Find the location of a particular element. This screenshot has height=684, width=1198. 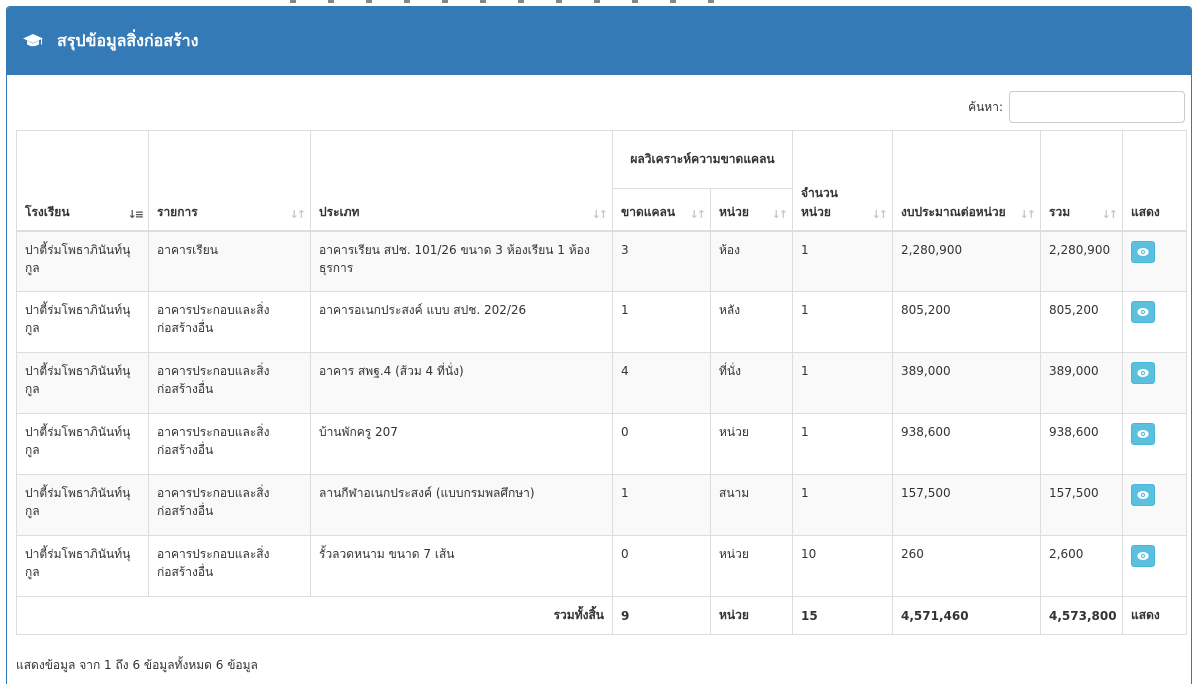

cell-total: 157,500 is located at coordinates (1082, 505).